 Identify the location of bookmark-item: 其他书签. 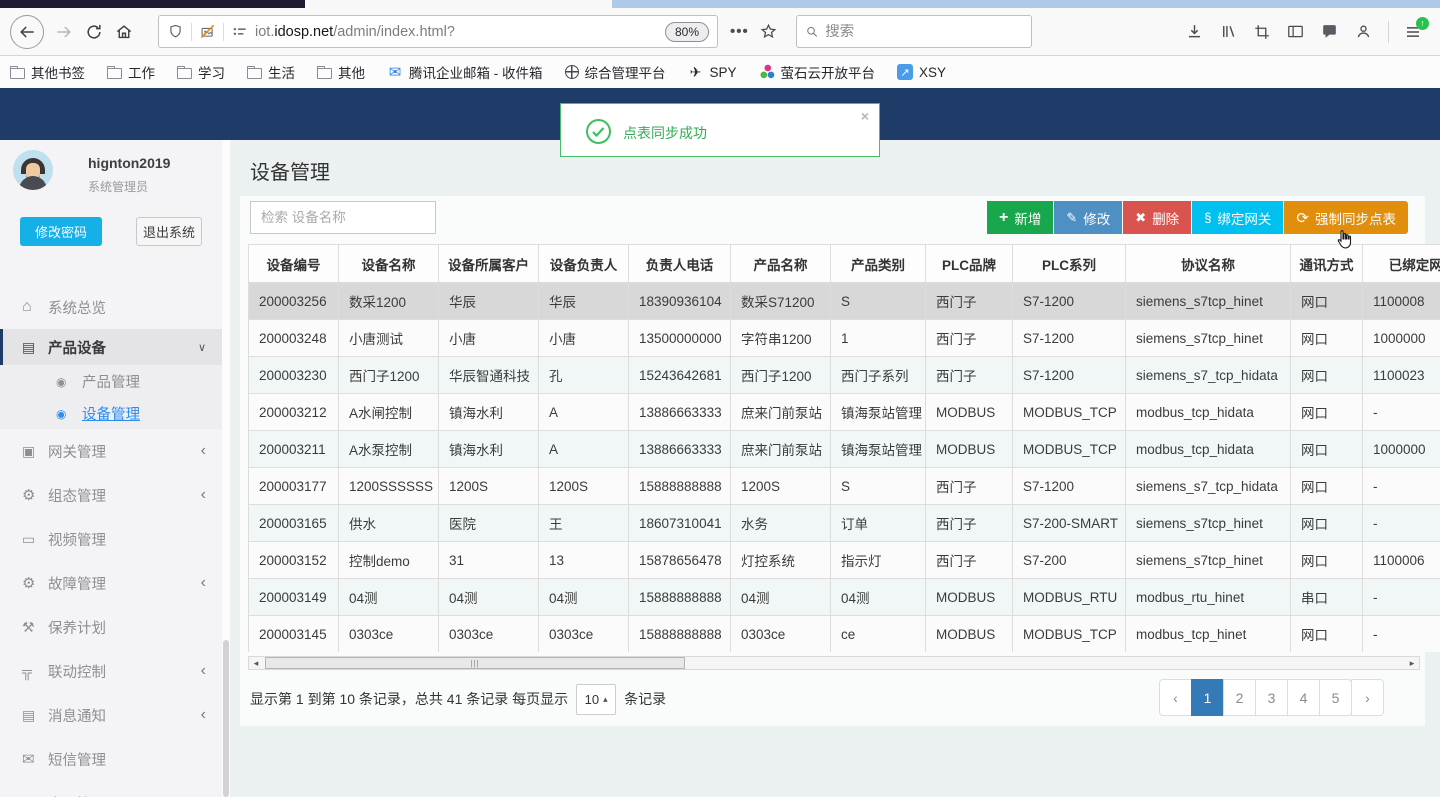
(47, 72).